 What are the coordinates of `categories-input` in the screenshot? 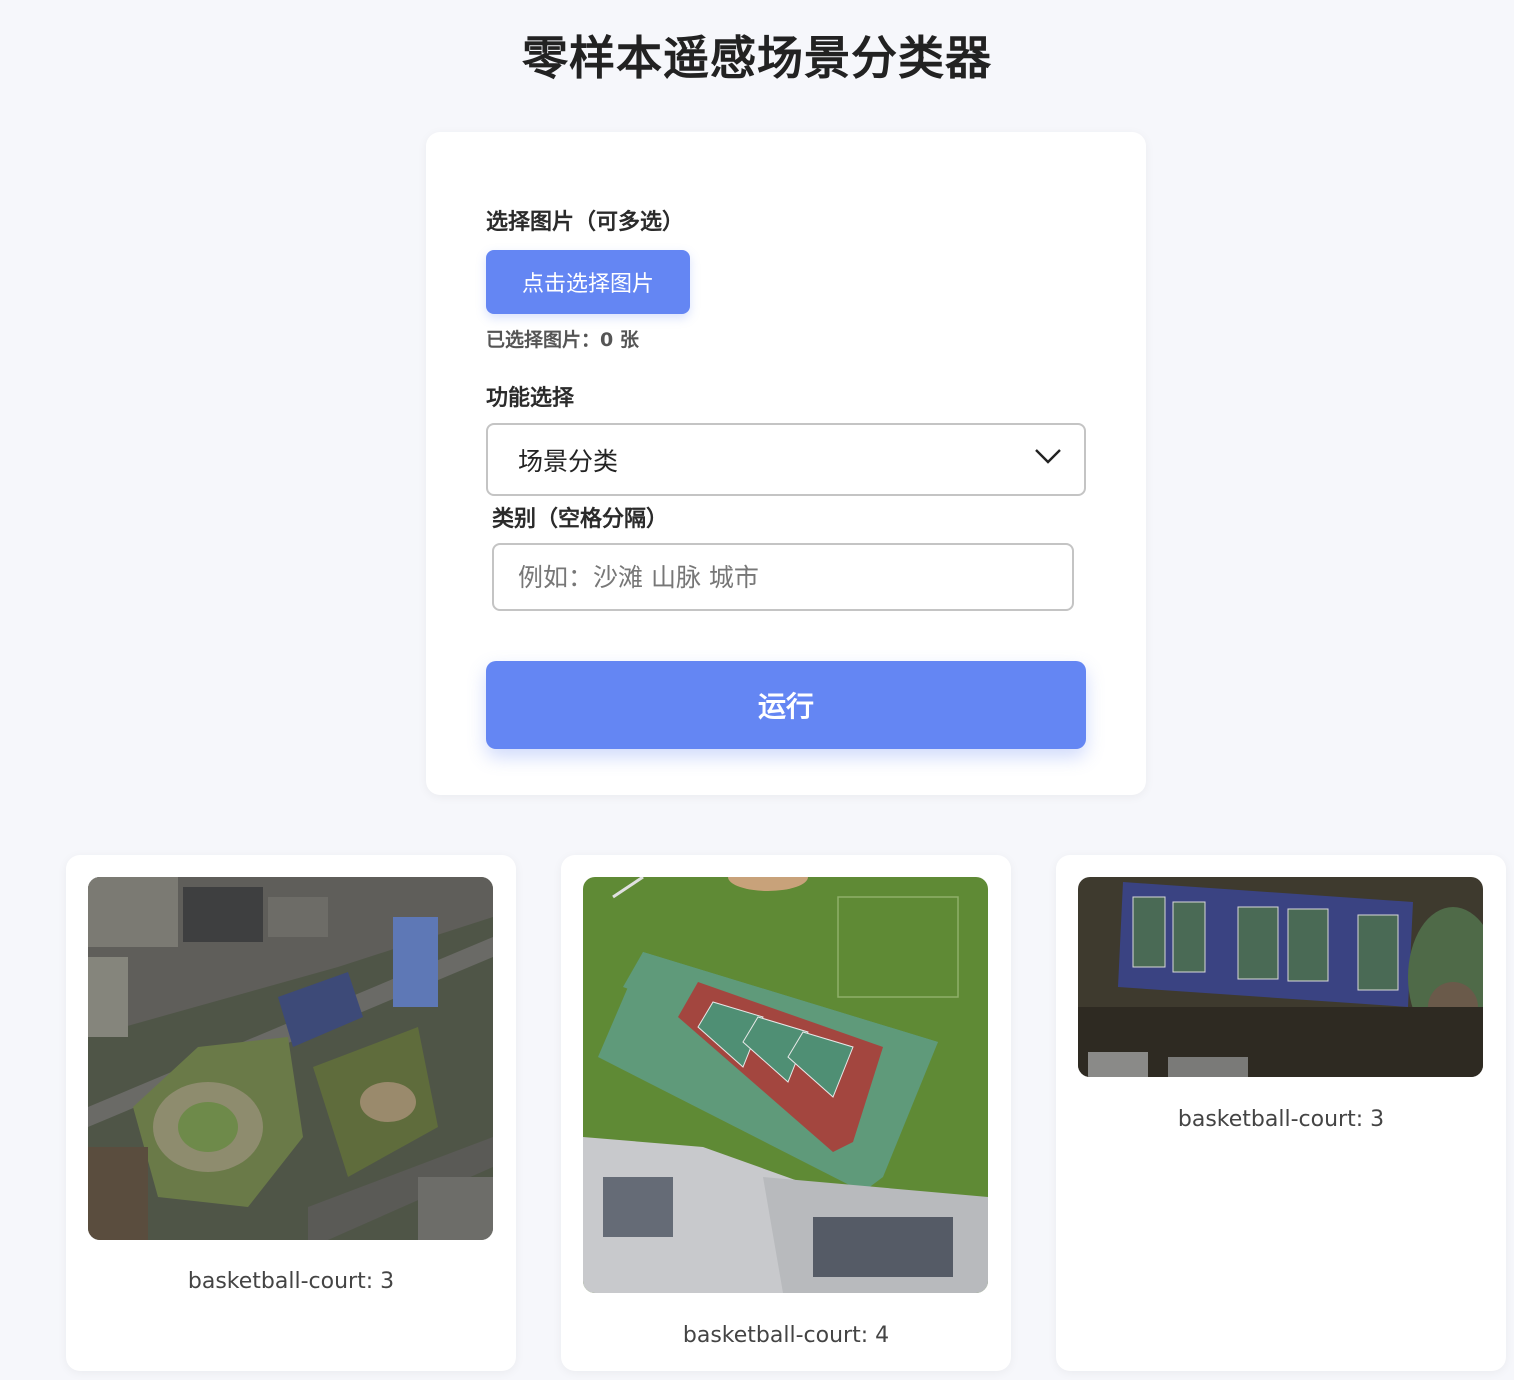 It's located at (783, 577).